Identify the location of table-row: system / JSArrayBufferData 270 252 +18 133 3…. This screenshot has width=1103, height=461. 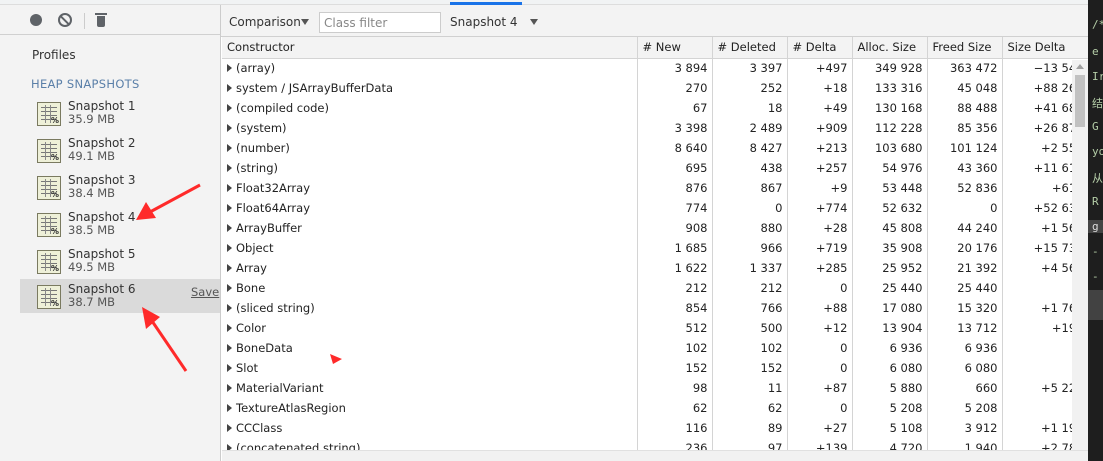
(655, 88).